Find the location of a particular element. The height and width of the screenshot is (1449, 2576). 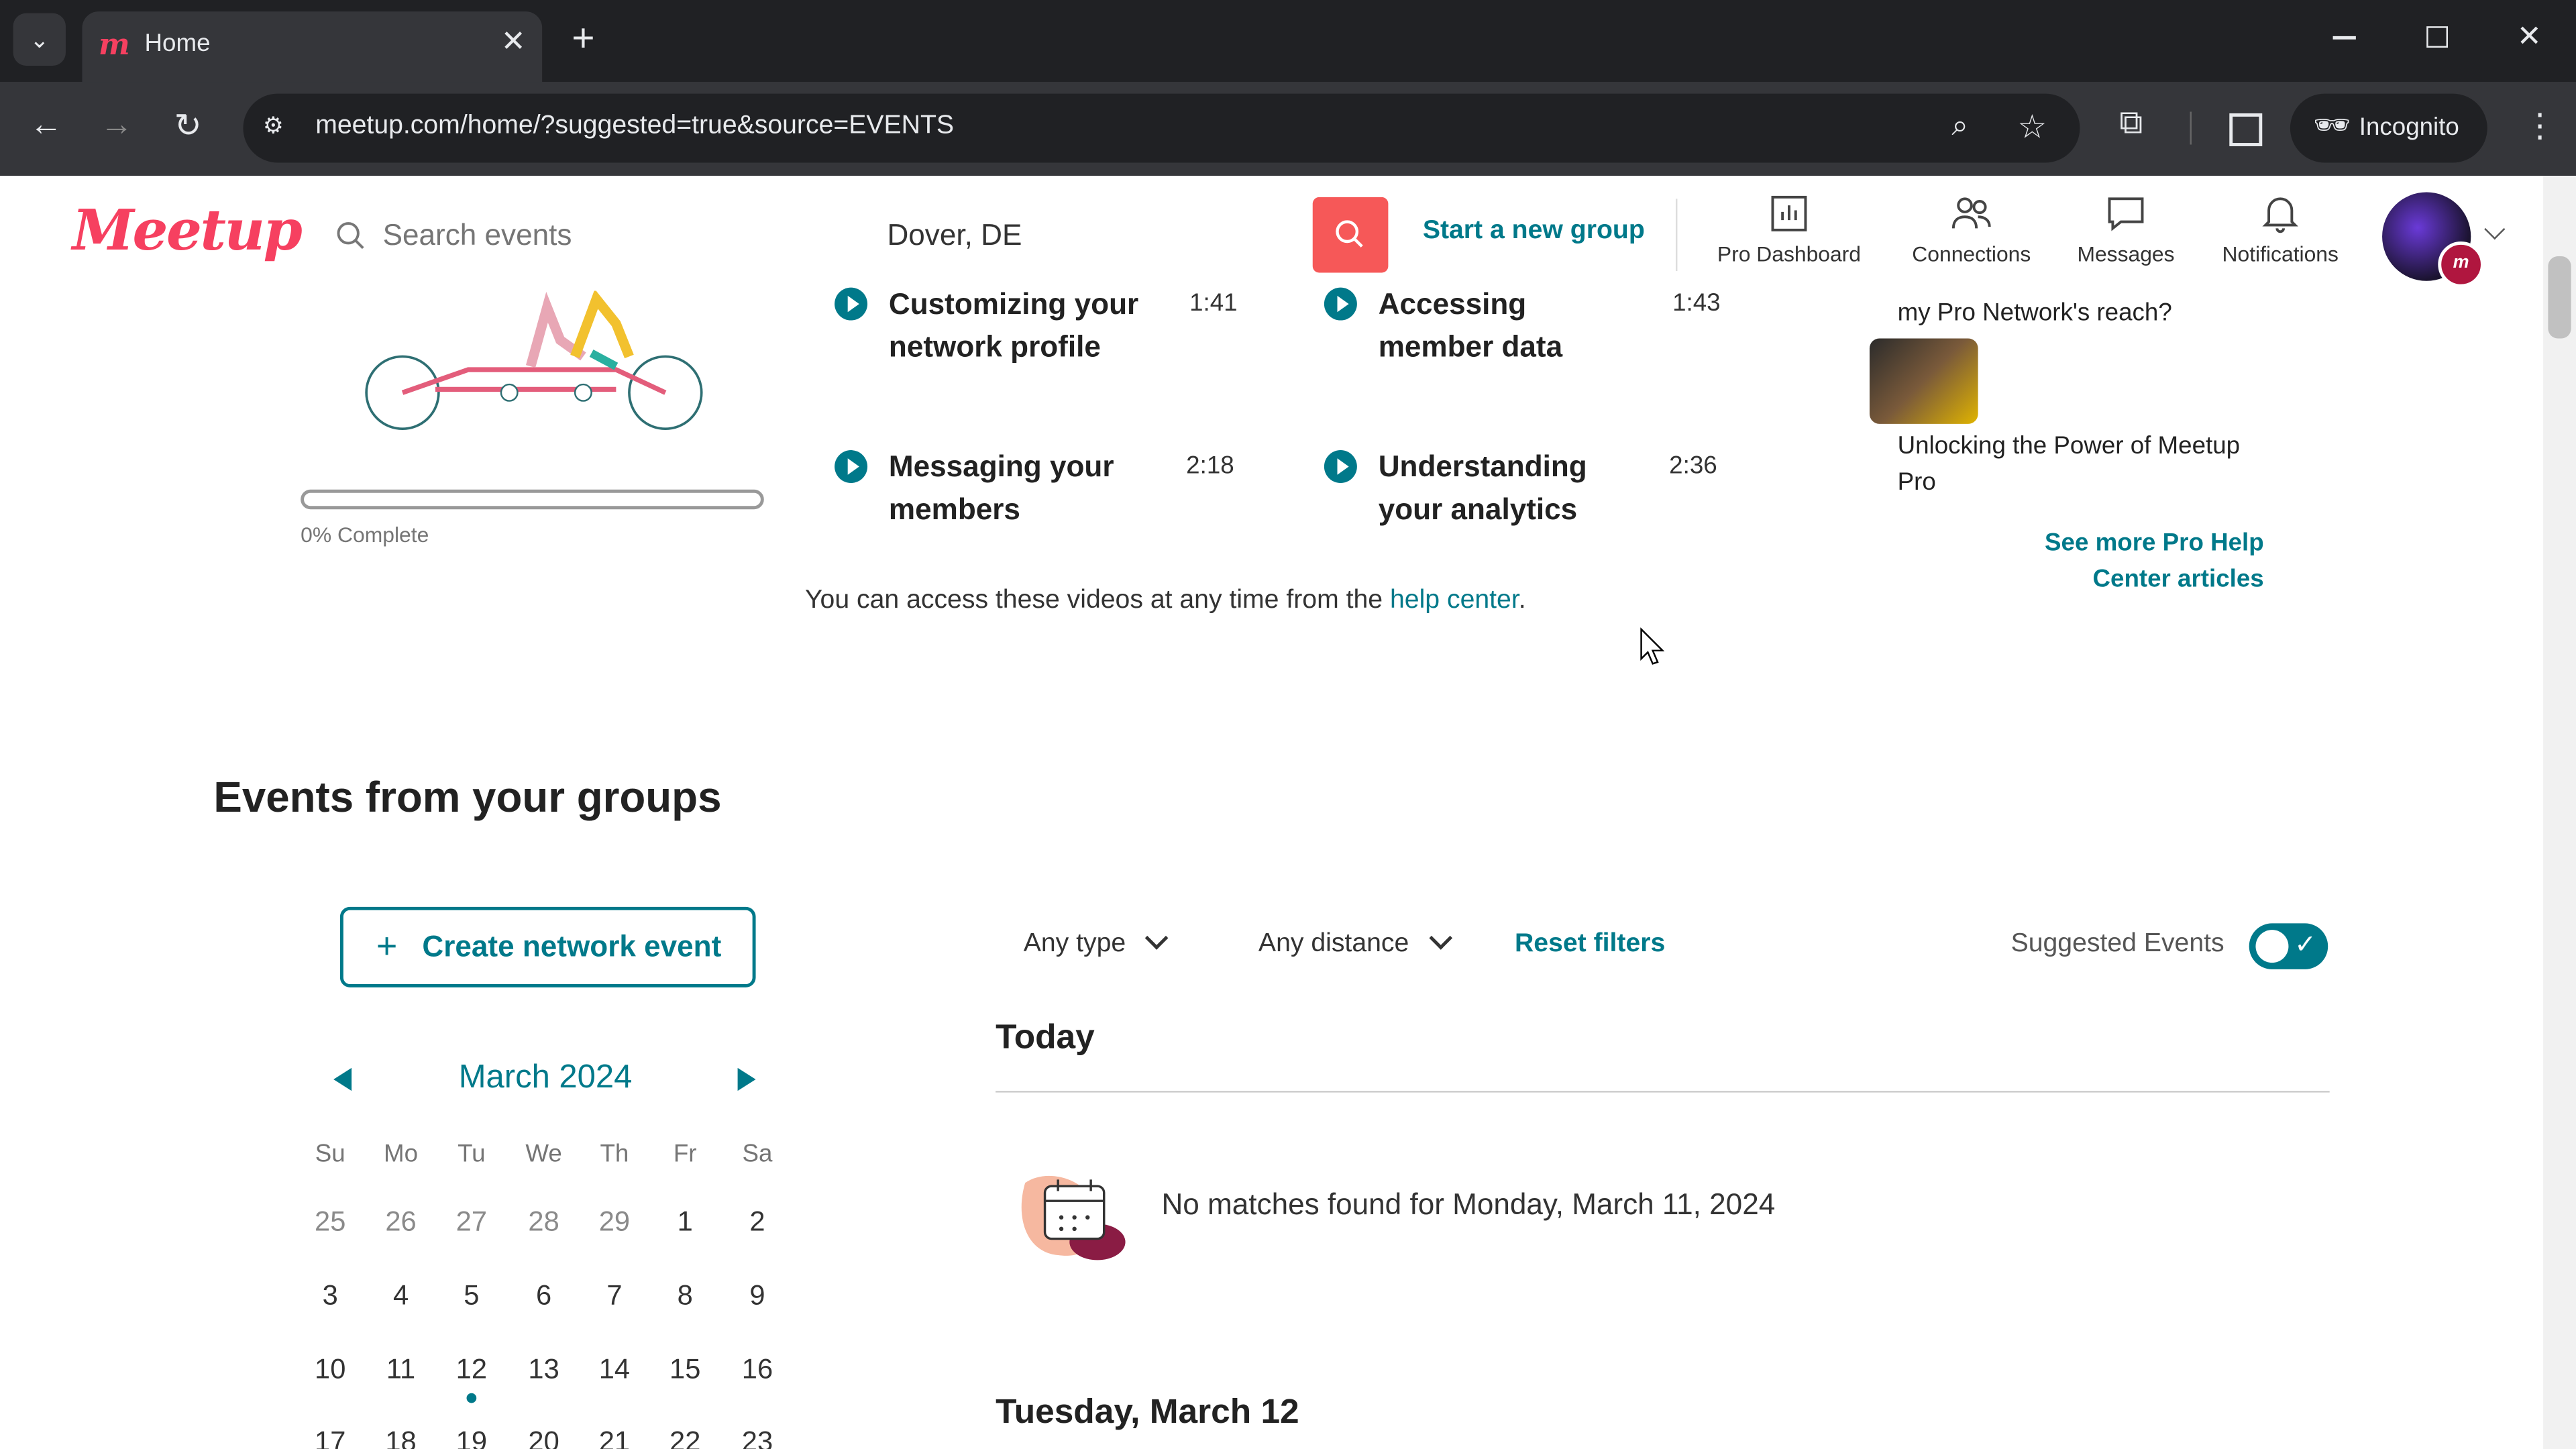

pro-help-question: my Pro Network's reach? is located at coordinates (2035, 313).